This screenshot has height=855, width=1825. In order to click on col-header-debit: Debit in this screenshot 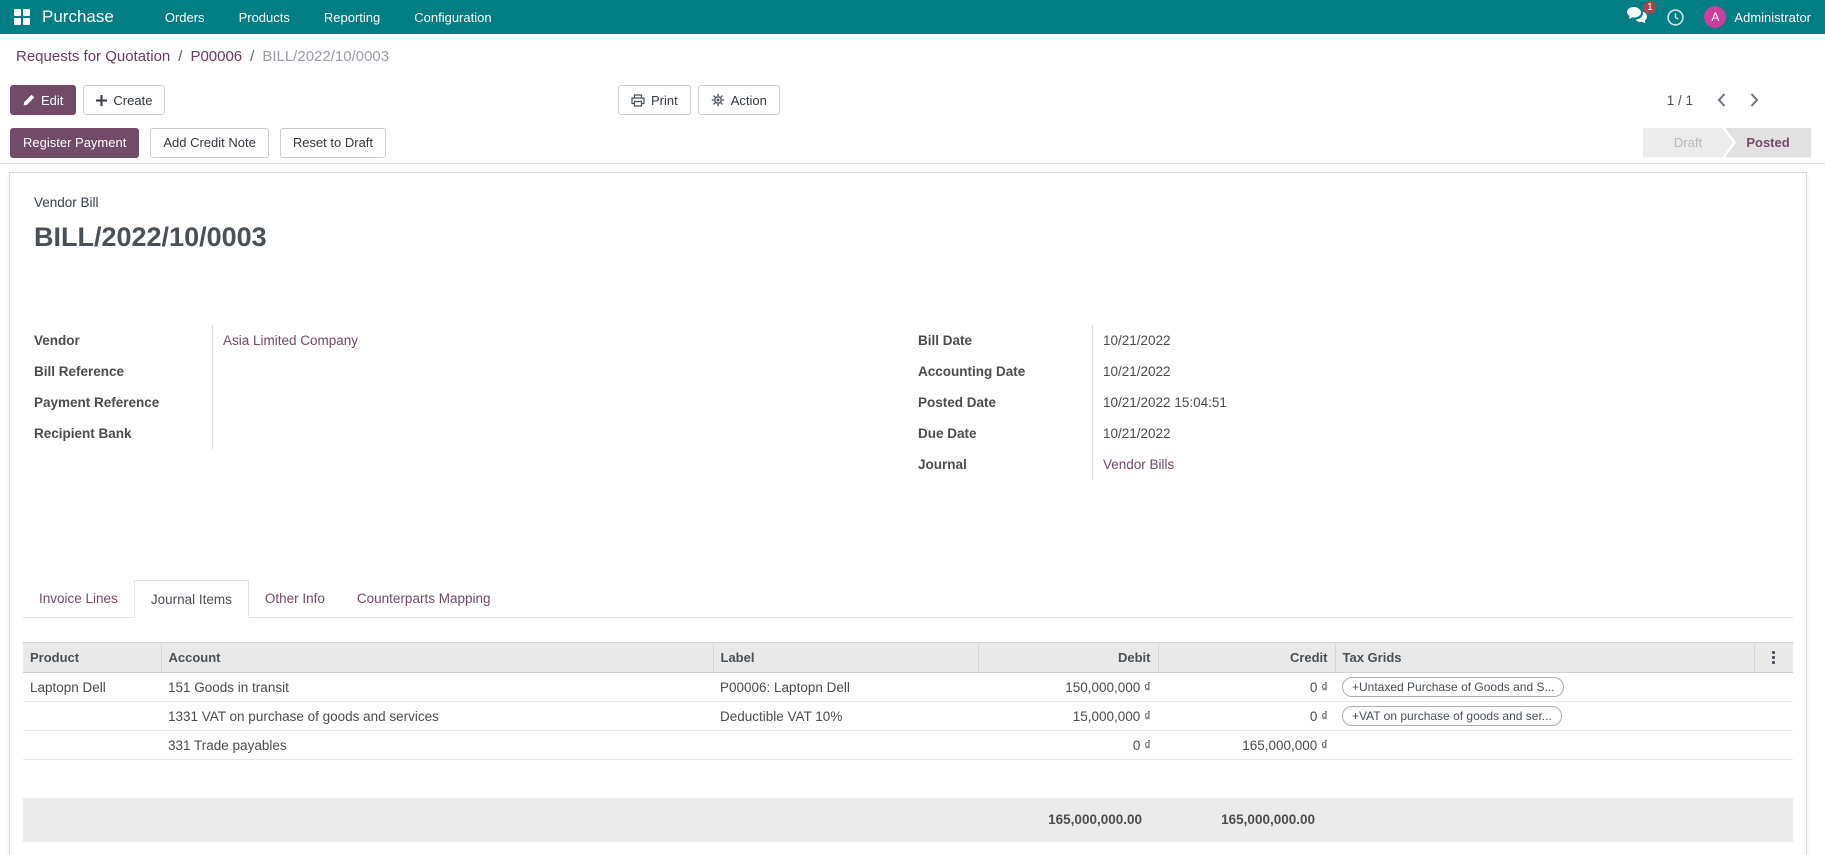, I will do `click(1068, 657)`.